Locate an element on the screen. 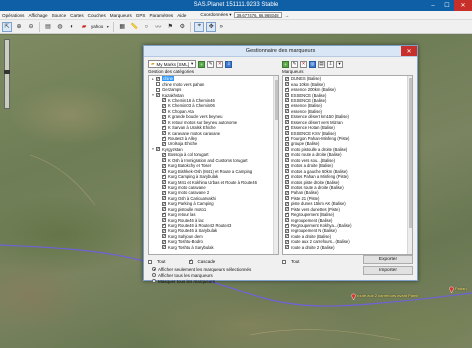 The width and height of the screenshot is (472, 348). delete-mark-icon: ✕ is located at coordinates (303, 64).